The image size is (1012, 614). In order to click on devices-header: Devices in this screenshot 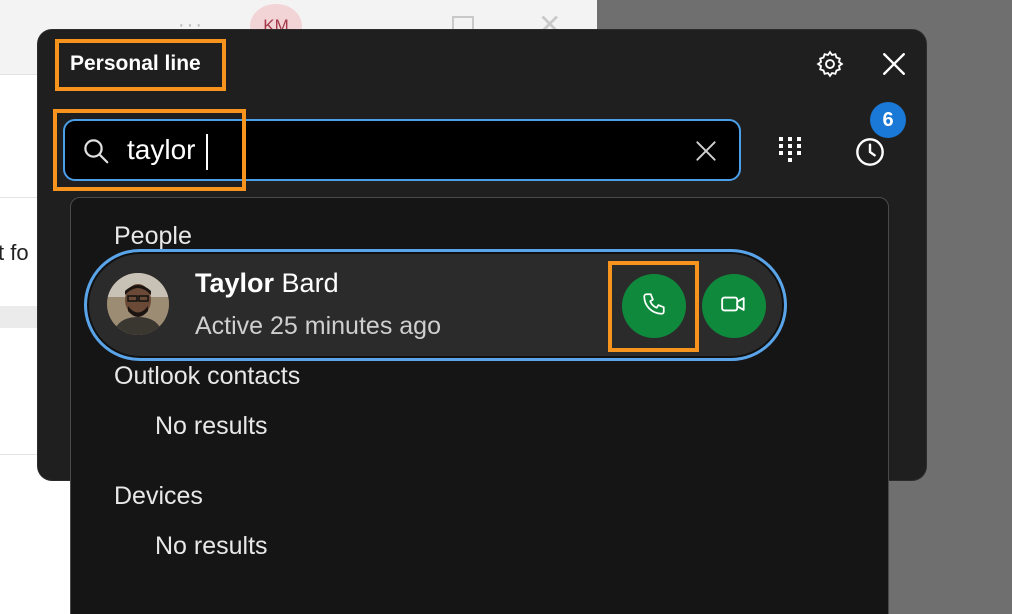, I will do `click(158, 496)`.